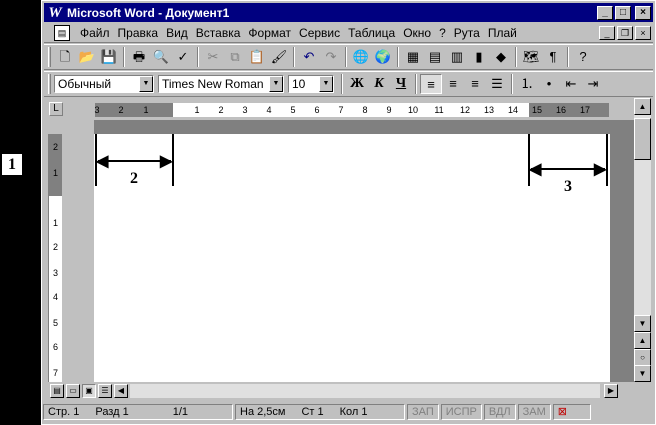  What do you see at coordinates (87, 57) in the screenshot?
I see `open-icon: 📂` at bounding box center [87, 57].